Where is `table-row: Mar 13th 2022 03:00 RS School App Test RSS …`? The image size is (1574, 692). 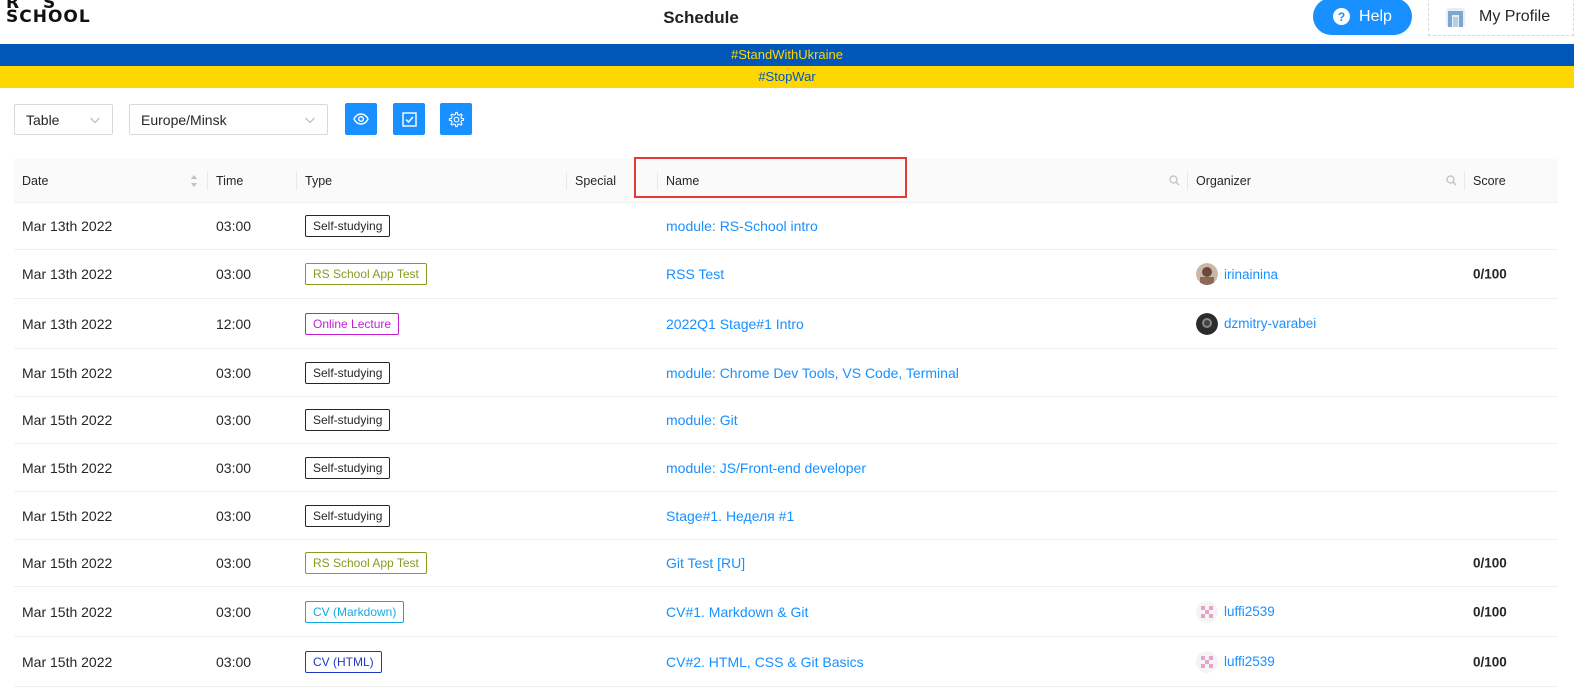
table-row: Mar 13th 2022 03:00 RS School App Test RSS … is located at coordinates (786, 274).